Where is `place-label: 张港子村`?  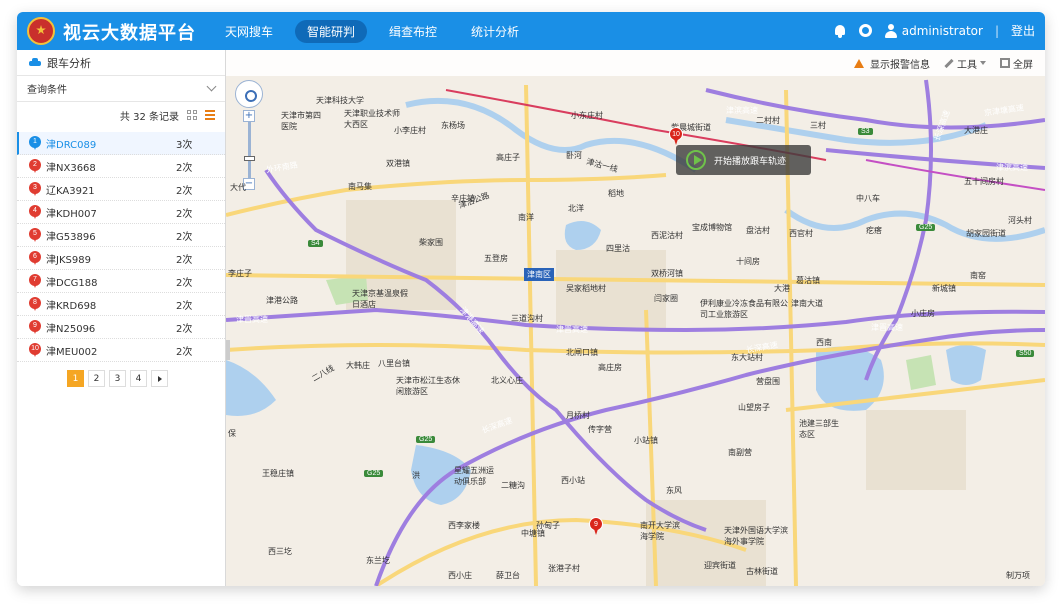 place-label: 张港子村 is located at coordinates (564, 568).